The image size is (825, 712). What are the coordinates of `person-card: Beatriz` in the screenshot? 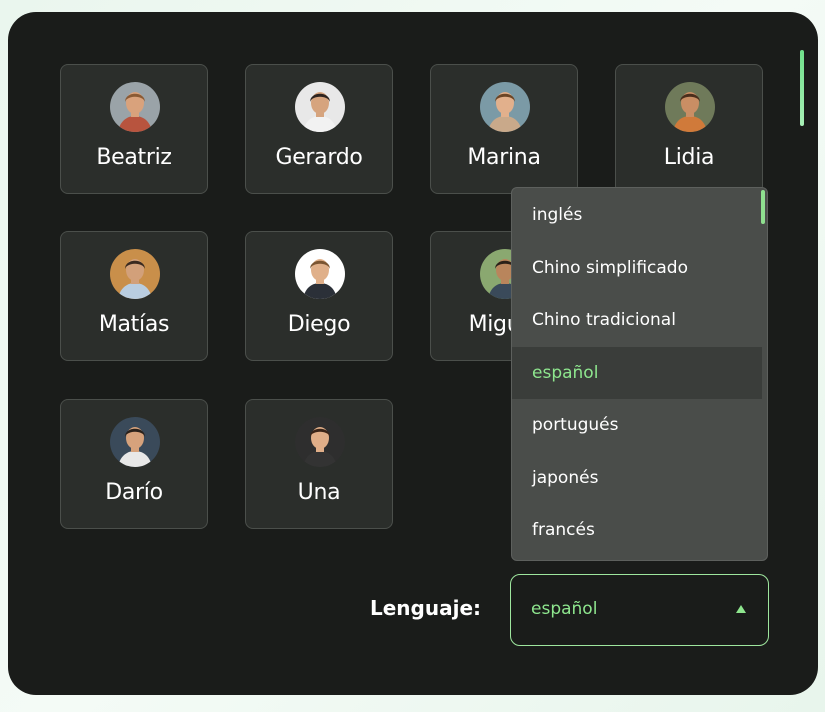 It's located at (134, 129).